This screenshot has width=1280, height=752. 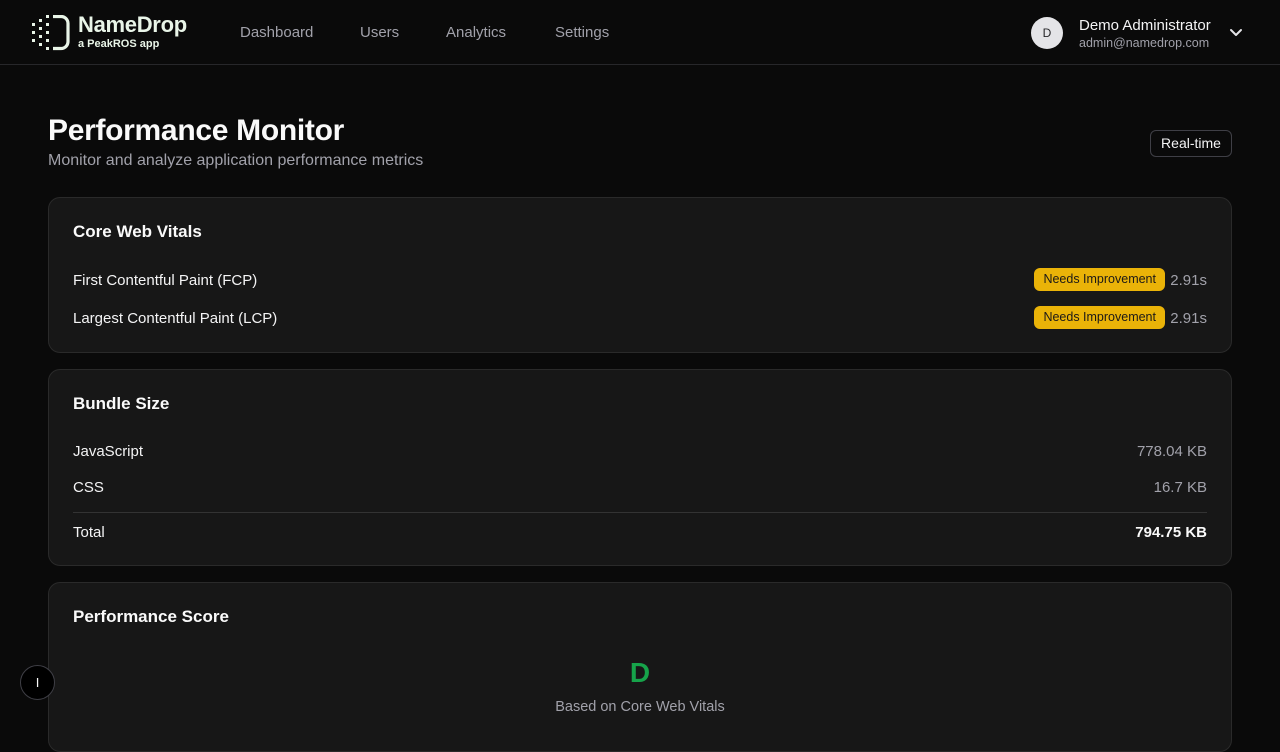 What do you see at coordinates (132, 24) in the screenshot?
I see `brand-name: NameDrop` at bounding box center [132, 24].